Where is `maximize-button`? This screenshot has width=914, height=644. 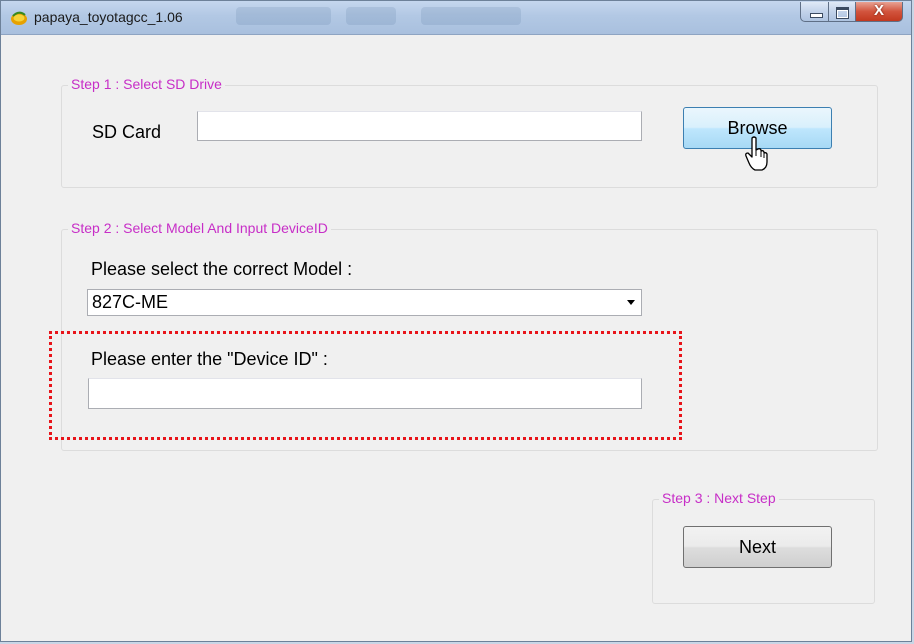
maximize-button is located at coordinates (842, 12).